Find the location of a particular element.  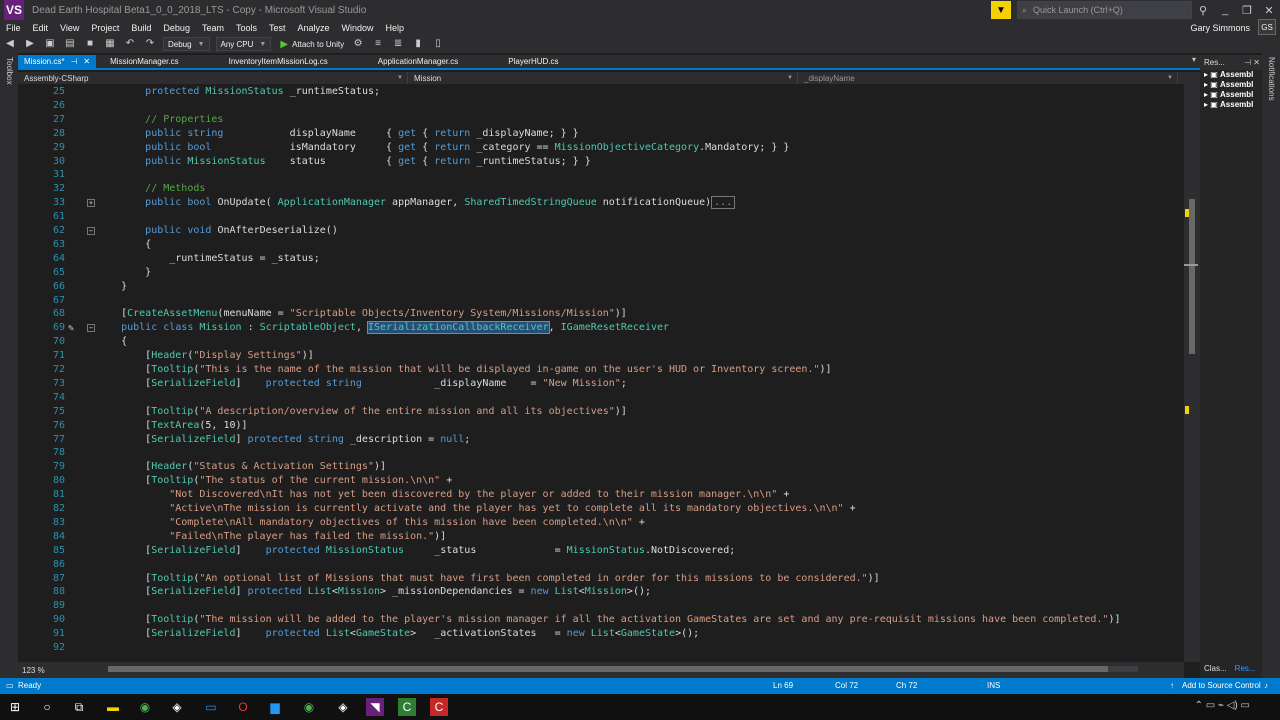

line-number: 85 is located at coordinates (41, 551).